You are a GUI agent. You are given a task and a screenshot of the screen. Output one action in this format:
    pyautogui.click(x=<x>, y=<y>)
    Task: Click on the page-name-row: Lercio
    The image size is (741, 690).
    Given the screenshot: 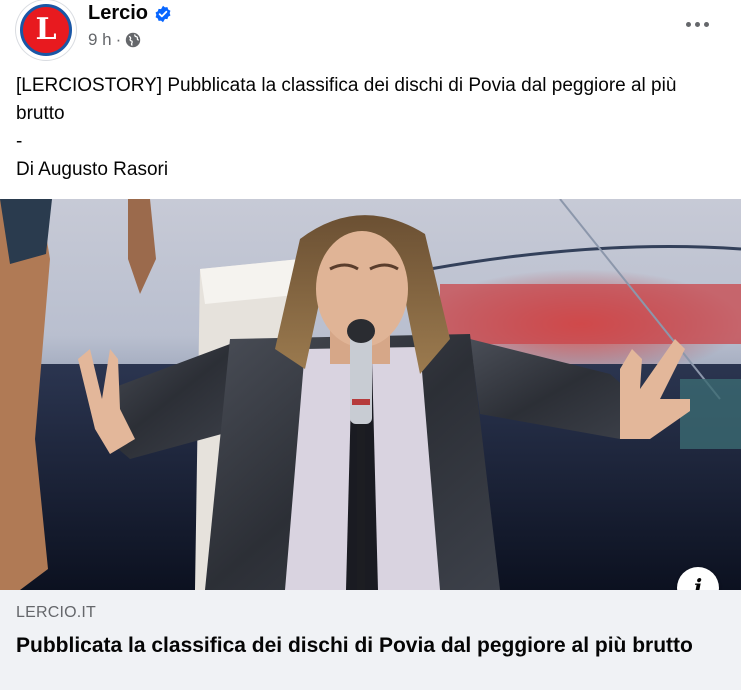 What is the action you would take?
    pyautogui.click(x=130, y=13)
    